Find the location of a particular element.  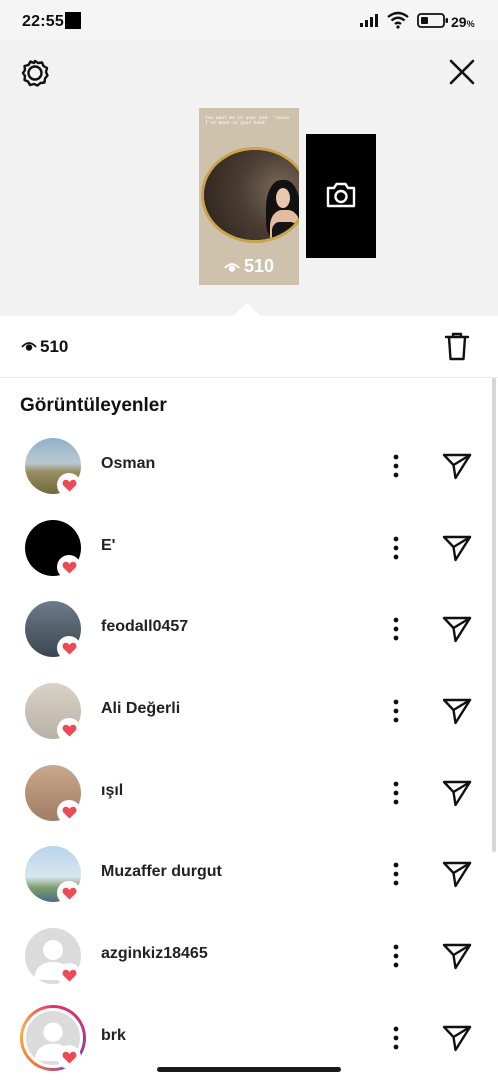

list-item: Muzaffer durgut is located at coordinates (245, 886).